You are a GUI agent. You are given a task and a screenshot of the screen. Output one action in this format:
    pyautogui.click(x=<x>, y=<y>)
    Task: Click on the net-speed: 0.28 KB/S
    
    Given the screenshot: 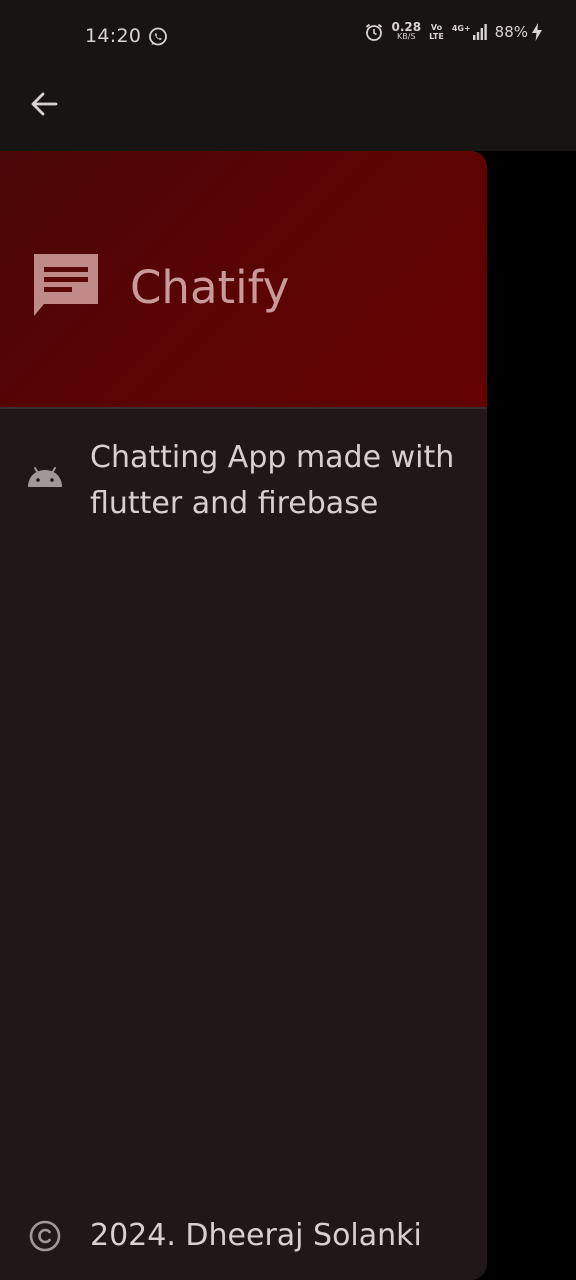 What is the action you would take?
    pyautogui.click(x=406, y=31)
    